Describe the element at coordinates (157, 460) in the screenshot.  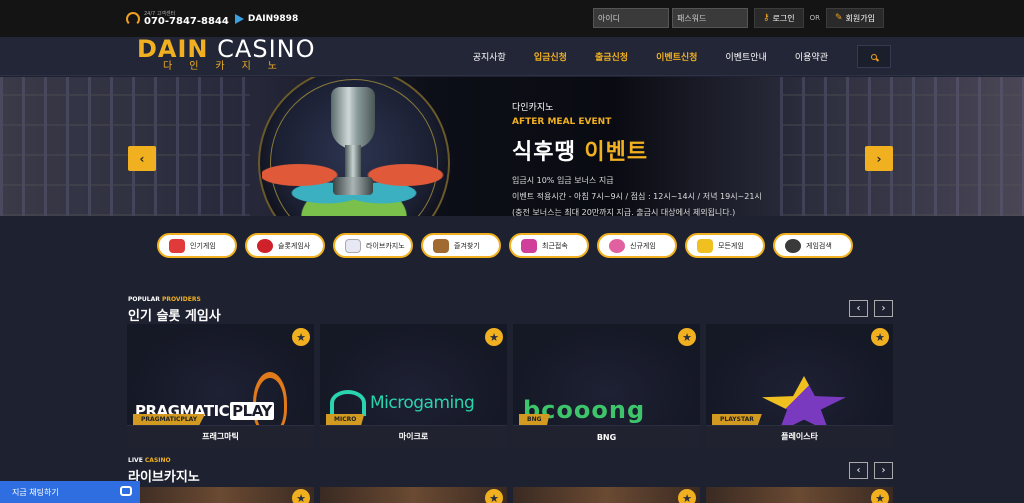
I see `live-small-b: CASINO` at that location.